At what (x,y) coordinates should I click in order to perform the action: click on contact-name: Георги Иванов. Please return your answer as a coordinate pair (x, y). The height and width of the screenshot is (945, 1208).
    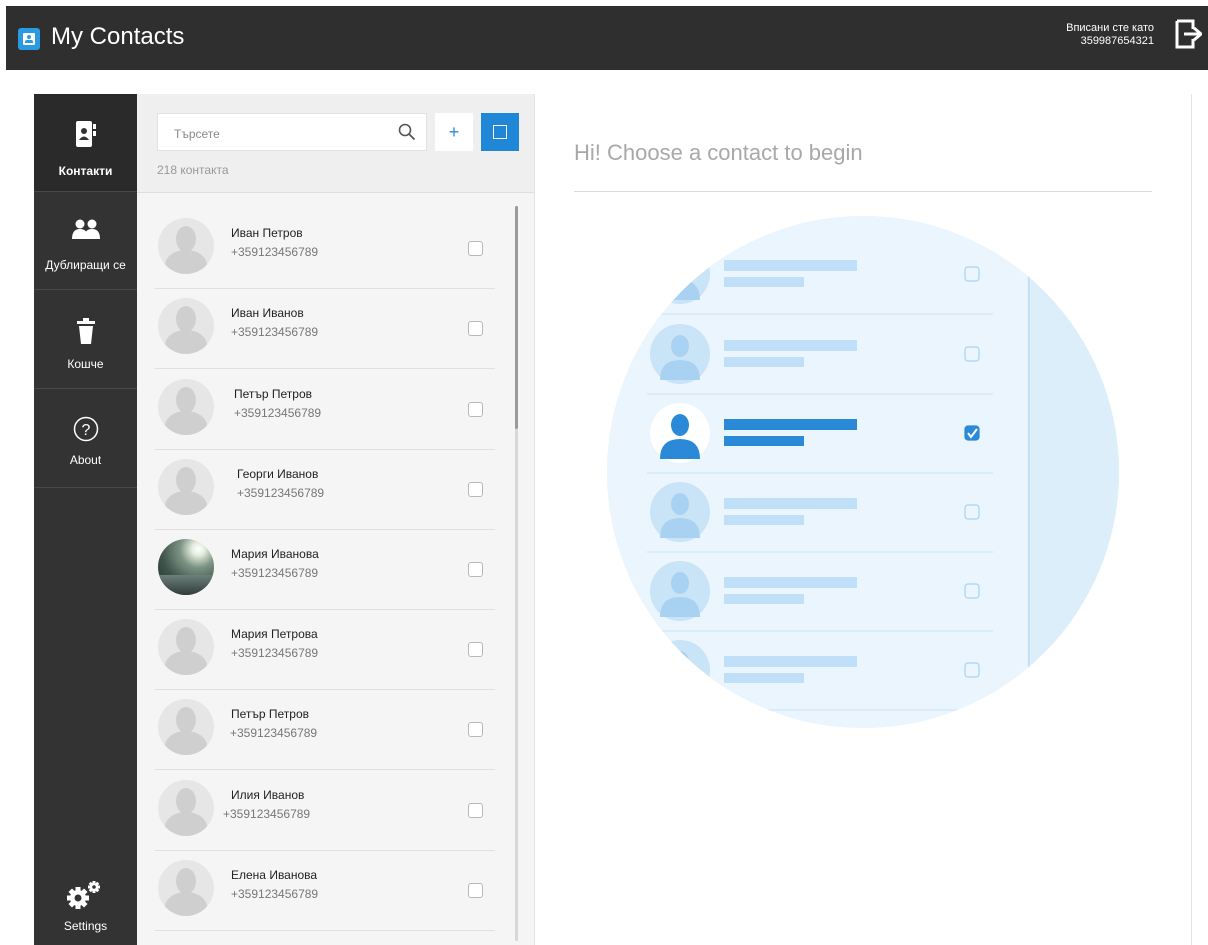
    Looking at the image, I should click on (278, 474).